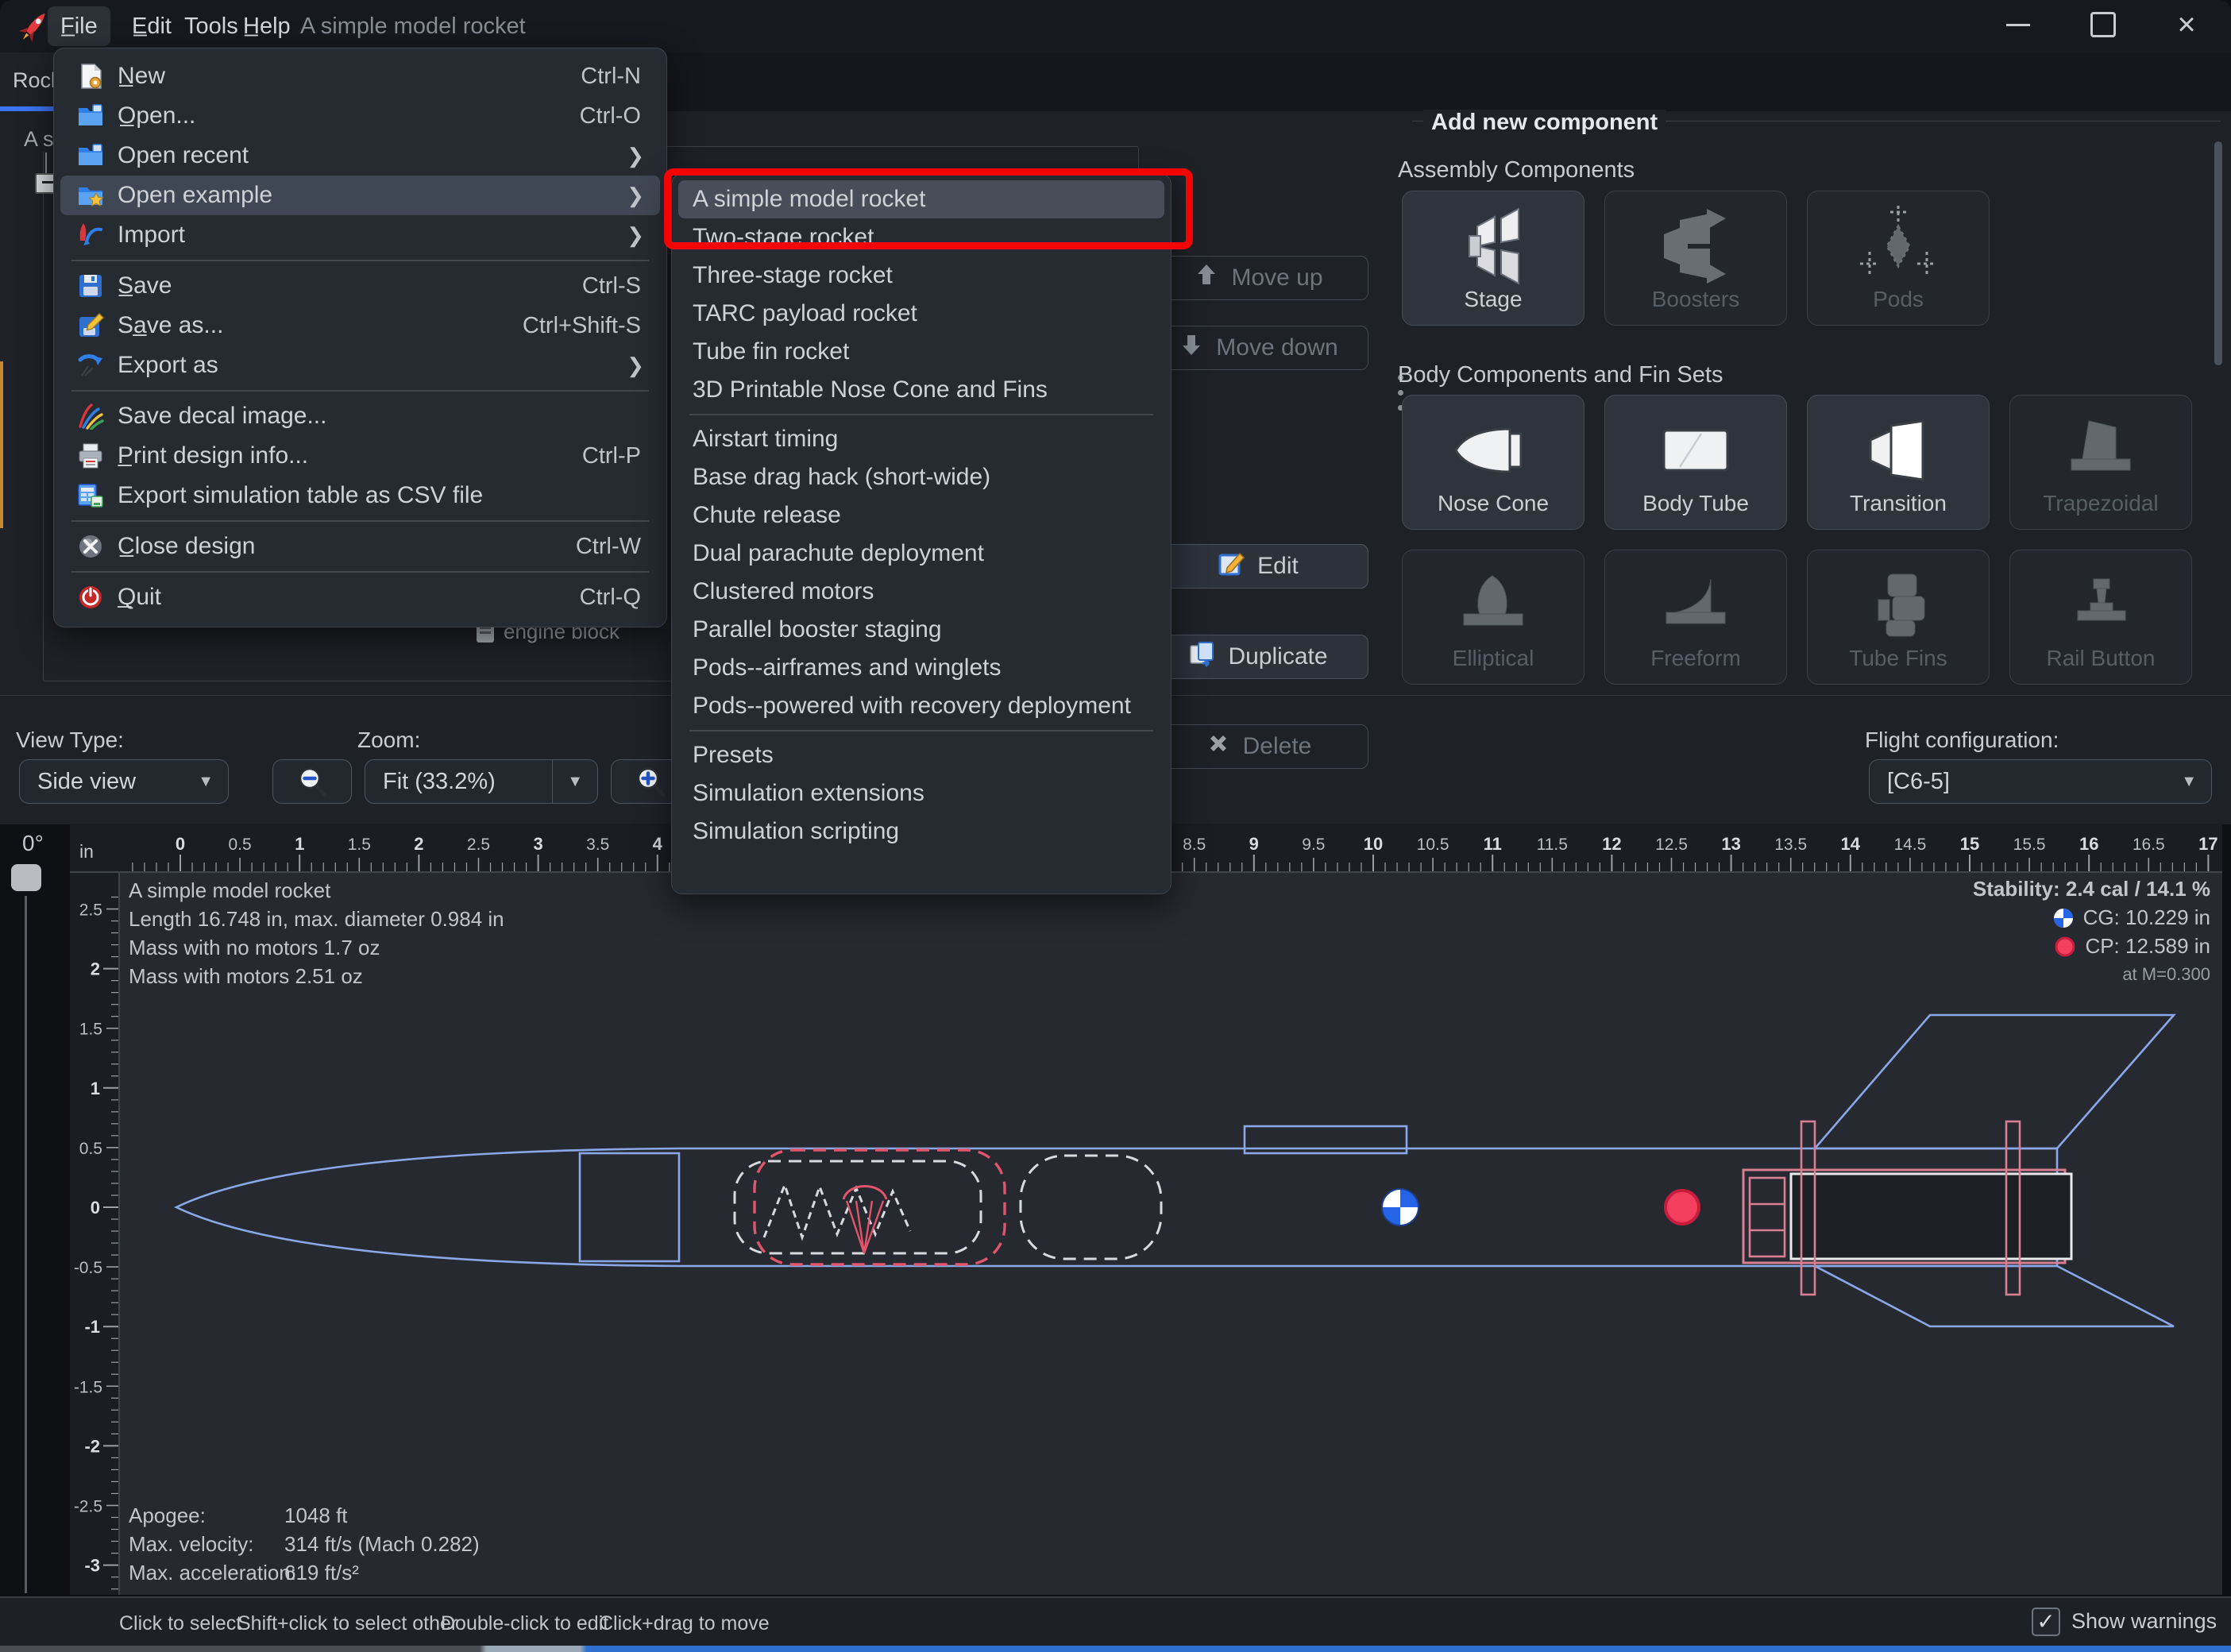  I want to click on save-icon, so click(90, 285).